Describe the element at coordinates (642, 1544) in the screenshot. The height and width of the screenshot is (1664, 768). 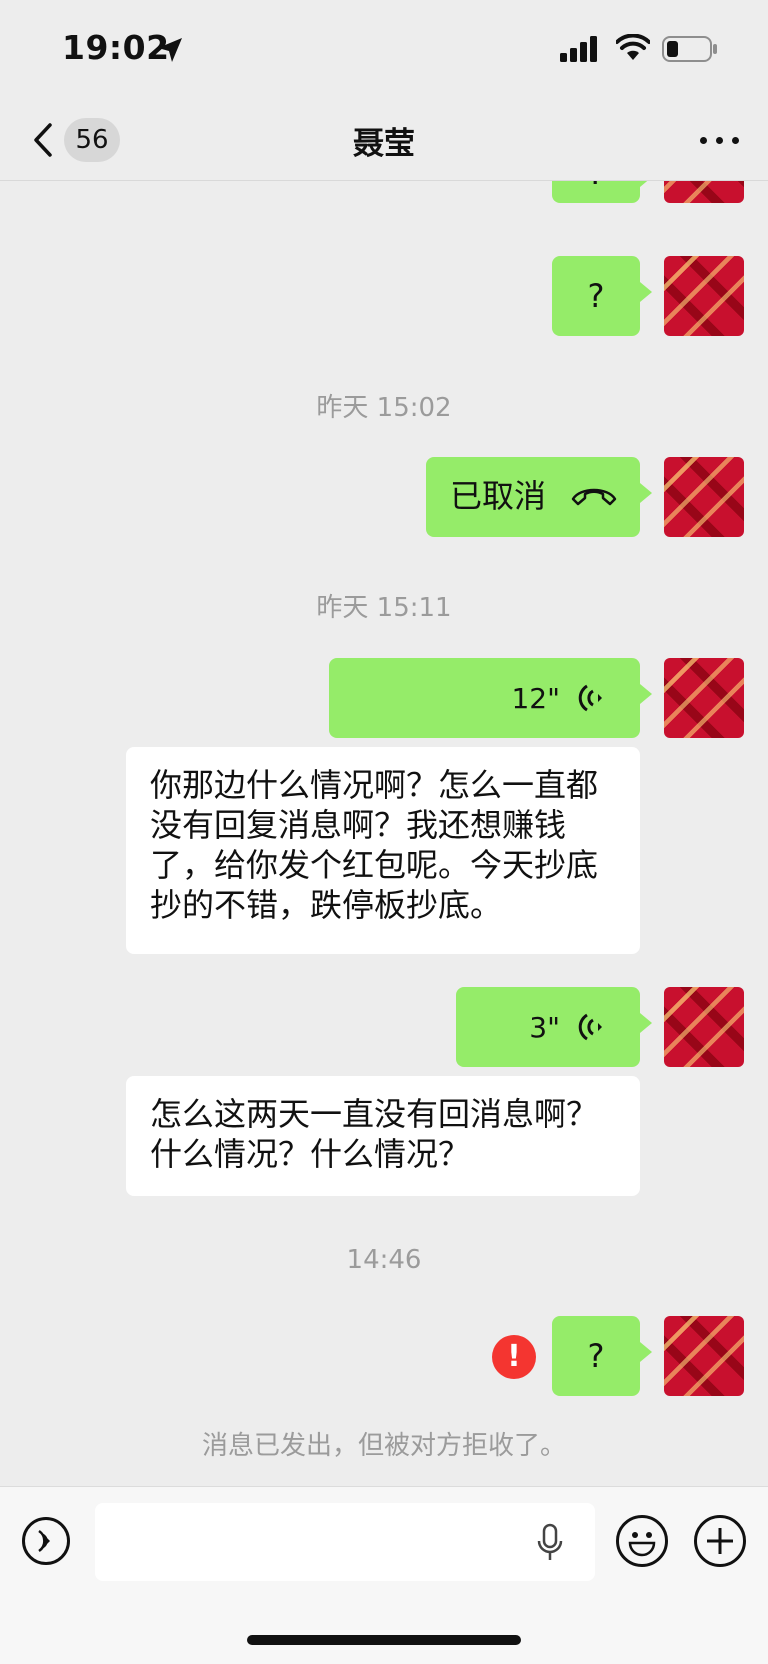
I see `emoji-icon` at that location.